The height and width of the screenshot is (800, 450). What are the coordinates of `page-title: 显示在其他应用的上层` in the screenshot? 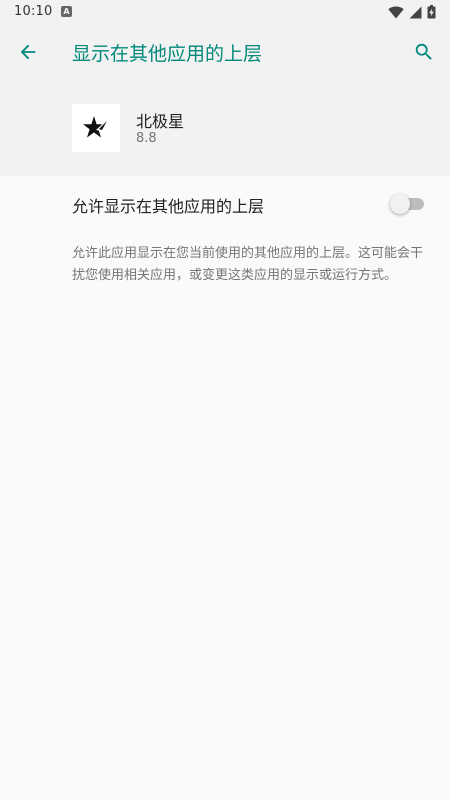 It's located at (167, 54).